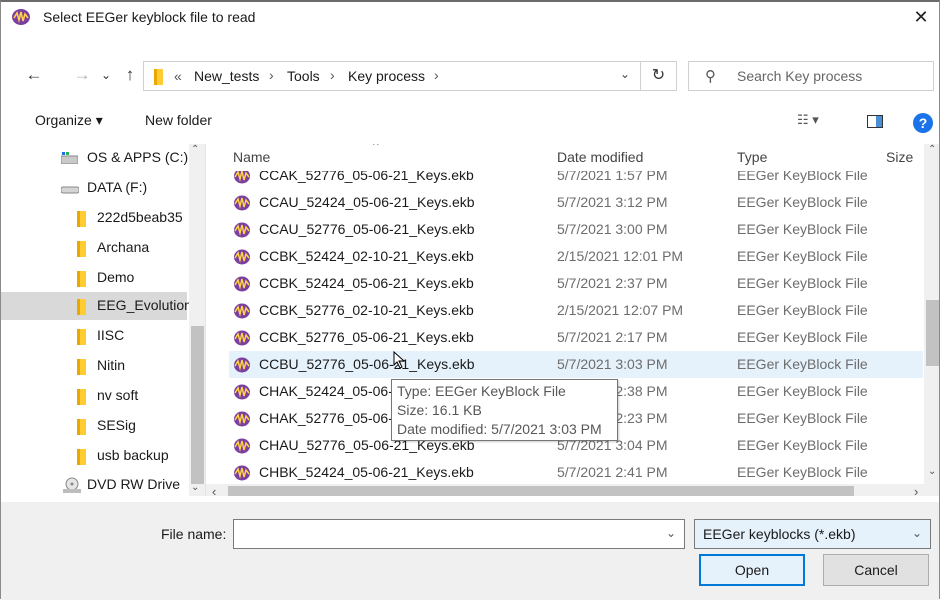 The height and width of the screenshot is (600, 940). I want to click on file-name: CCAU_52776_05-06-21_Keys.ekb, so click(367, 229).